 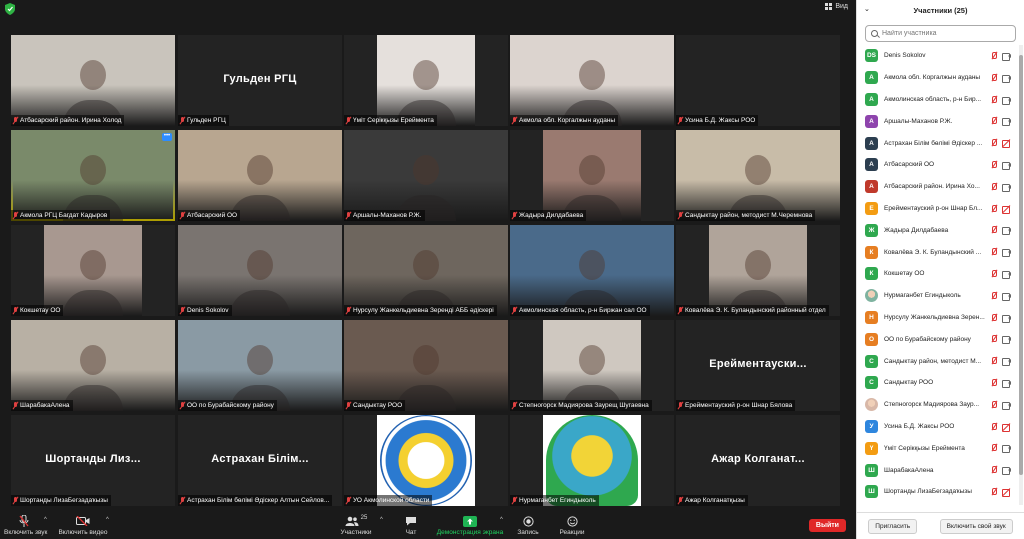 What do you see at coordinates (93, 460) in the screenshot?
I see `video-tile: Шортанды Лиз... Шортанды ЛизаБегзадаҡызы` at bounding box center [93, 460].